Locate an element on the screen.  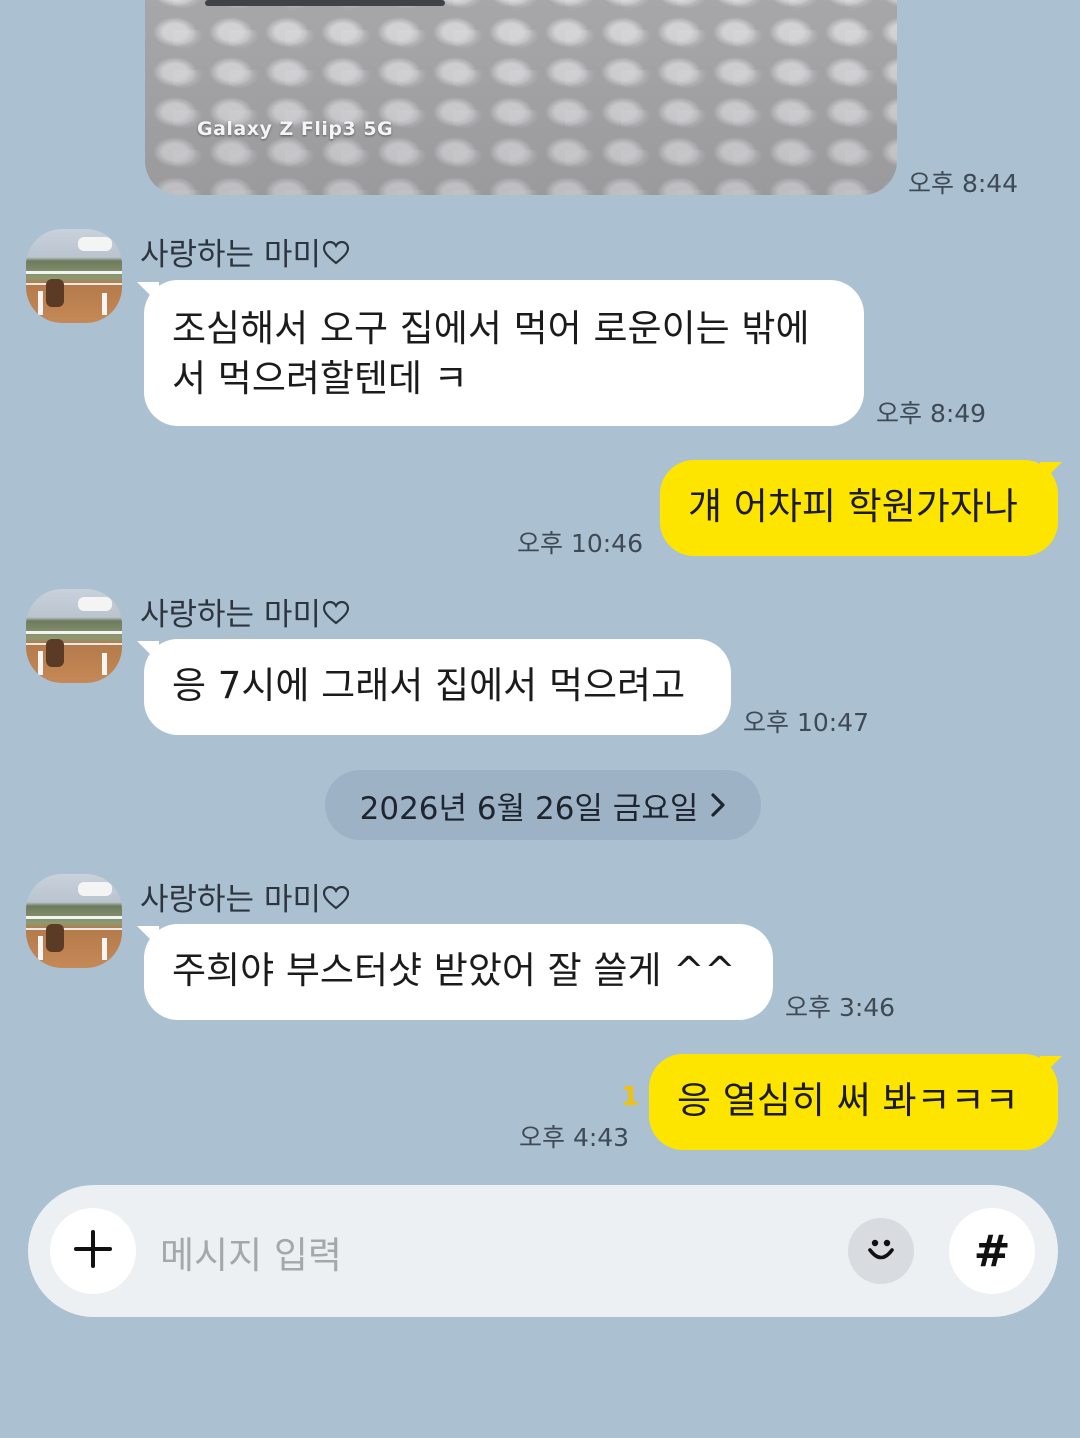
message-time: 오후 3:46 is located at coordinates (840, 1007).